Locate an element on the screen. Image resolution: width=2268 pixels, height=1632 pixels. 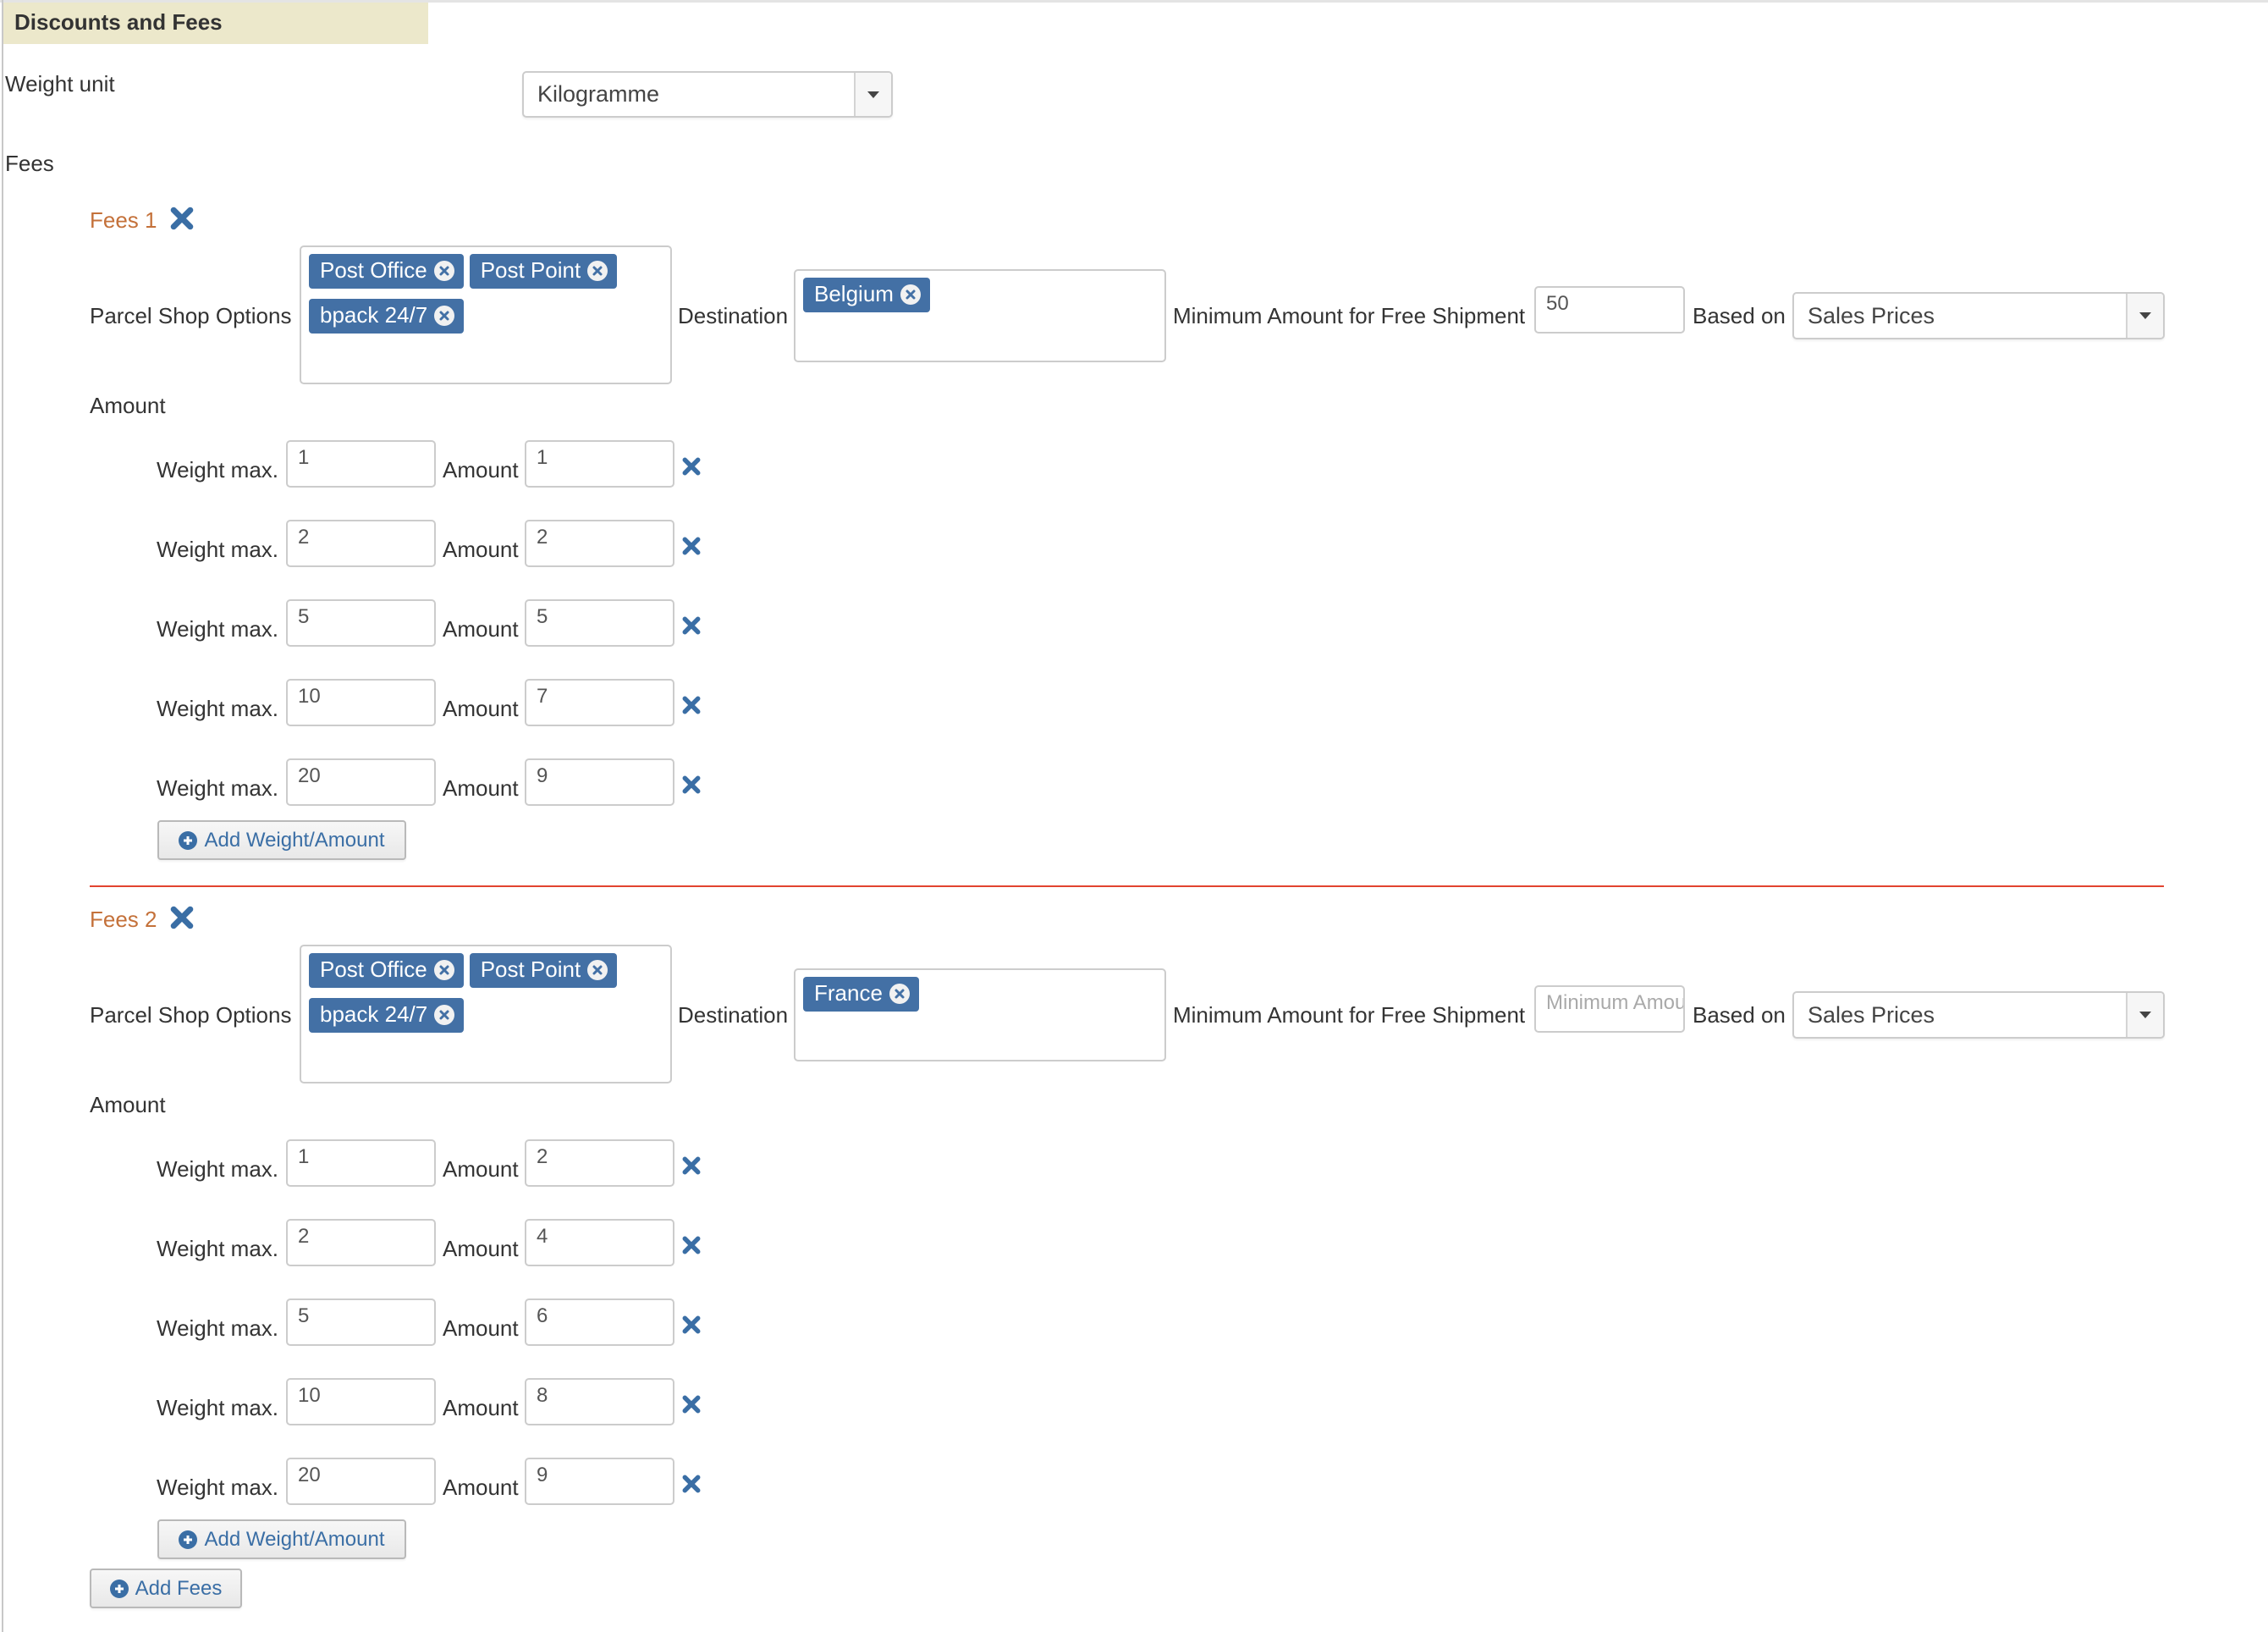
tag-label: Belgium is located at coordinates (854, 293).